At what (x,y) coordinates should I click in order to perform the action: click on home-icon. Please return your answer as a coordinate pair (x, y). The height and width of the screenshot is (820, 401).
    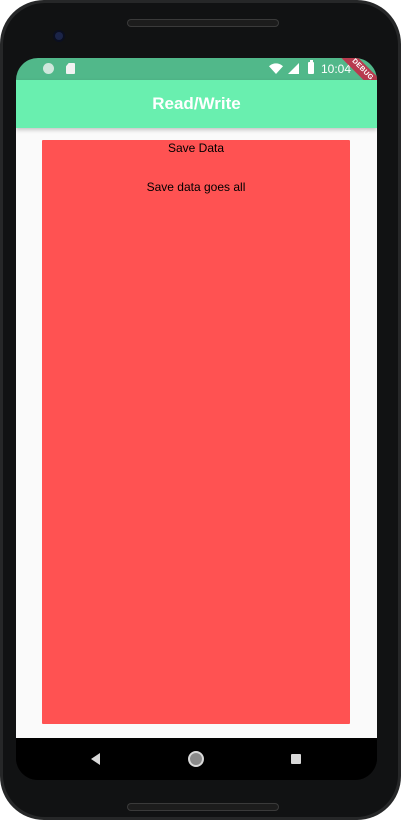
    Looking at the image, I should click on (196, 759).